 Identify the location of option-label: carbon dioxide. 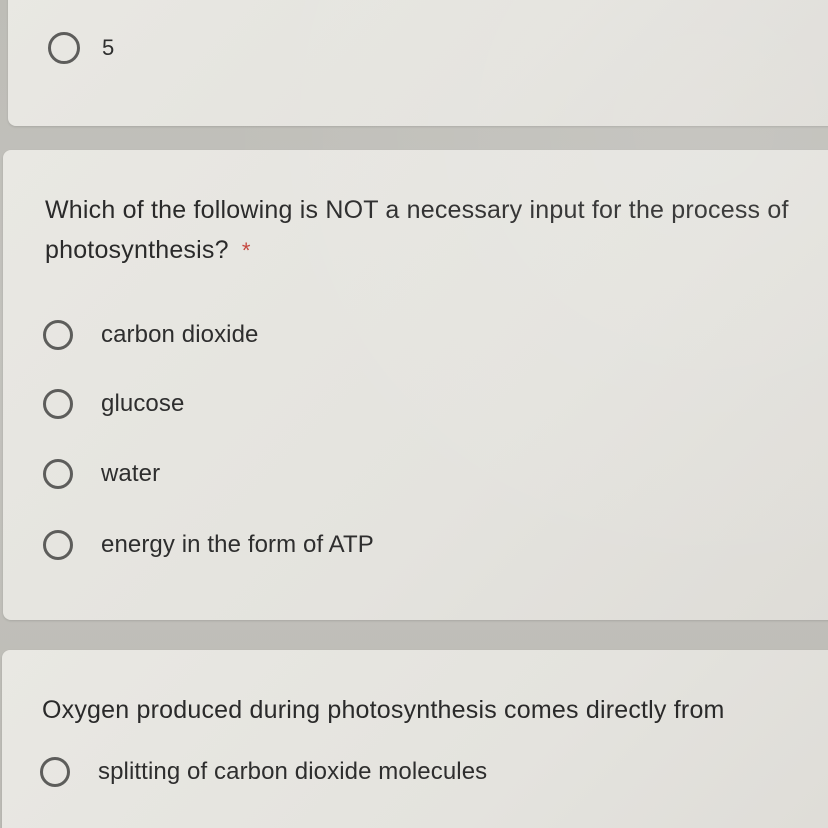
(180, 334).